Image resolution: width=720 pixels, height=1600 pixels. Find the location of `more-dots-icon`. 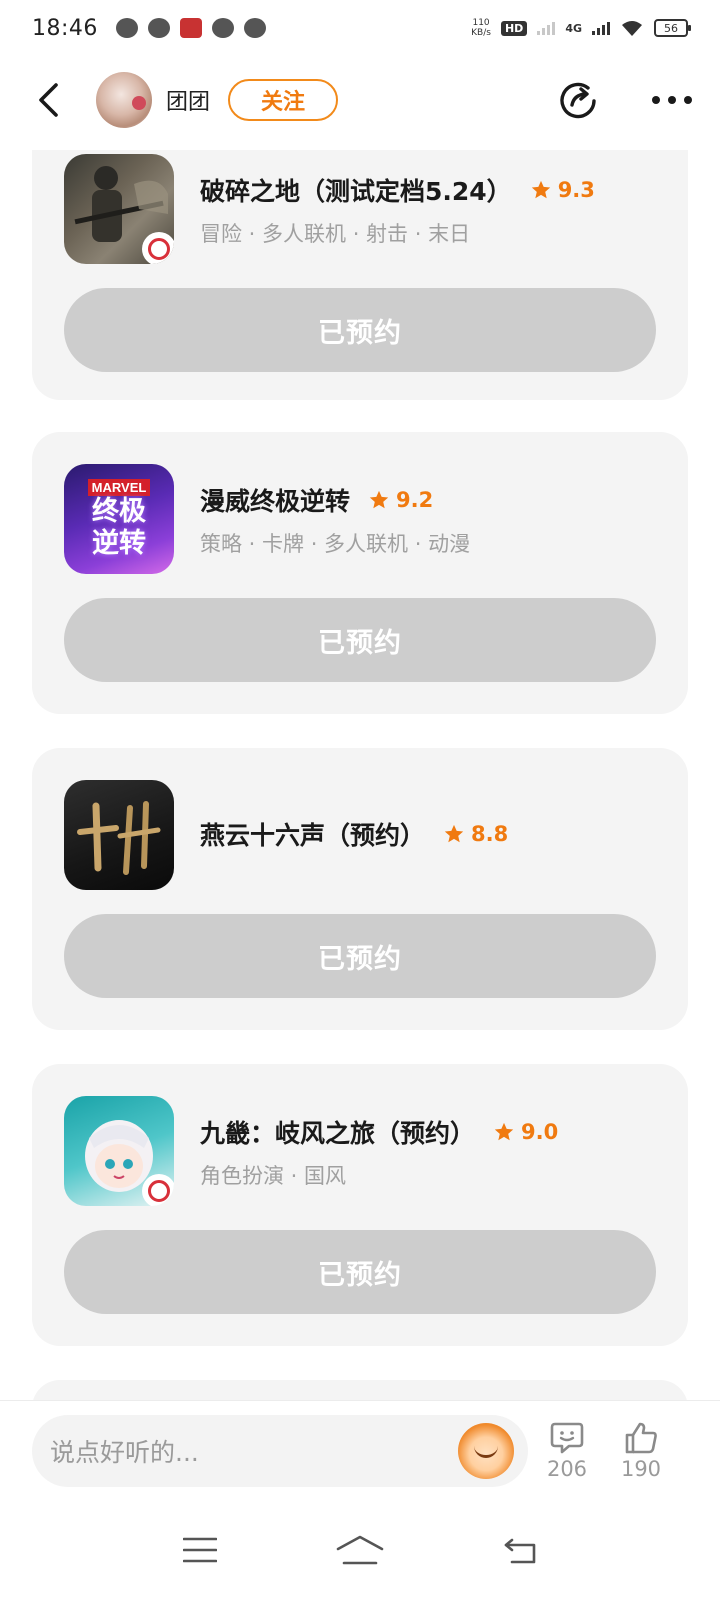

more-dots-icon is located at coordinates (672, 100).